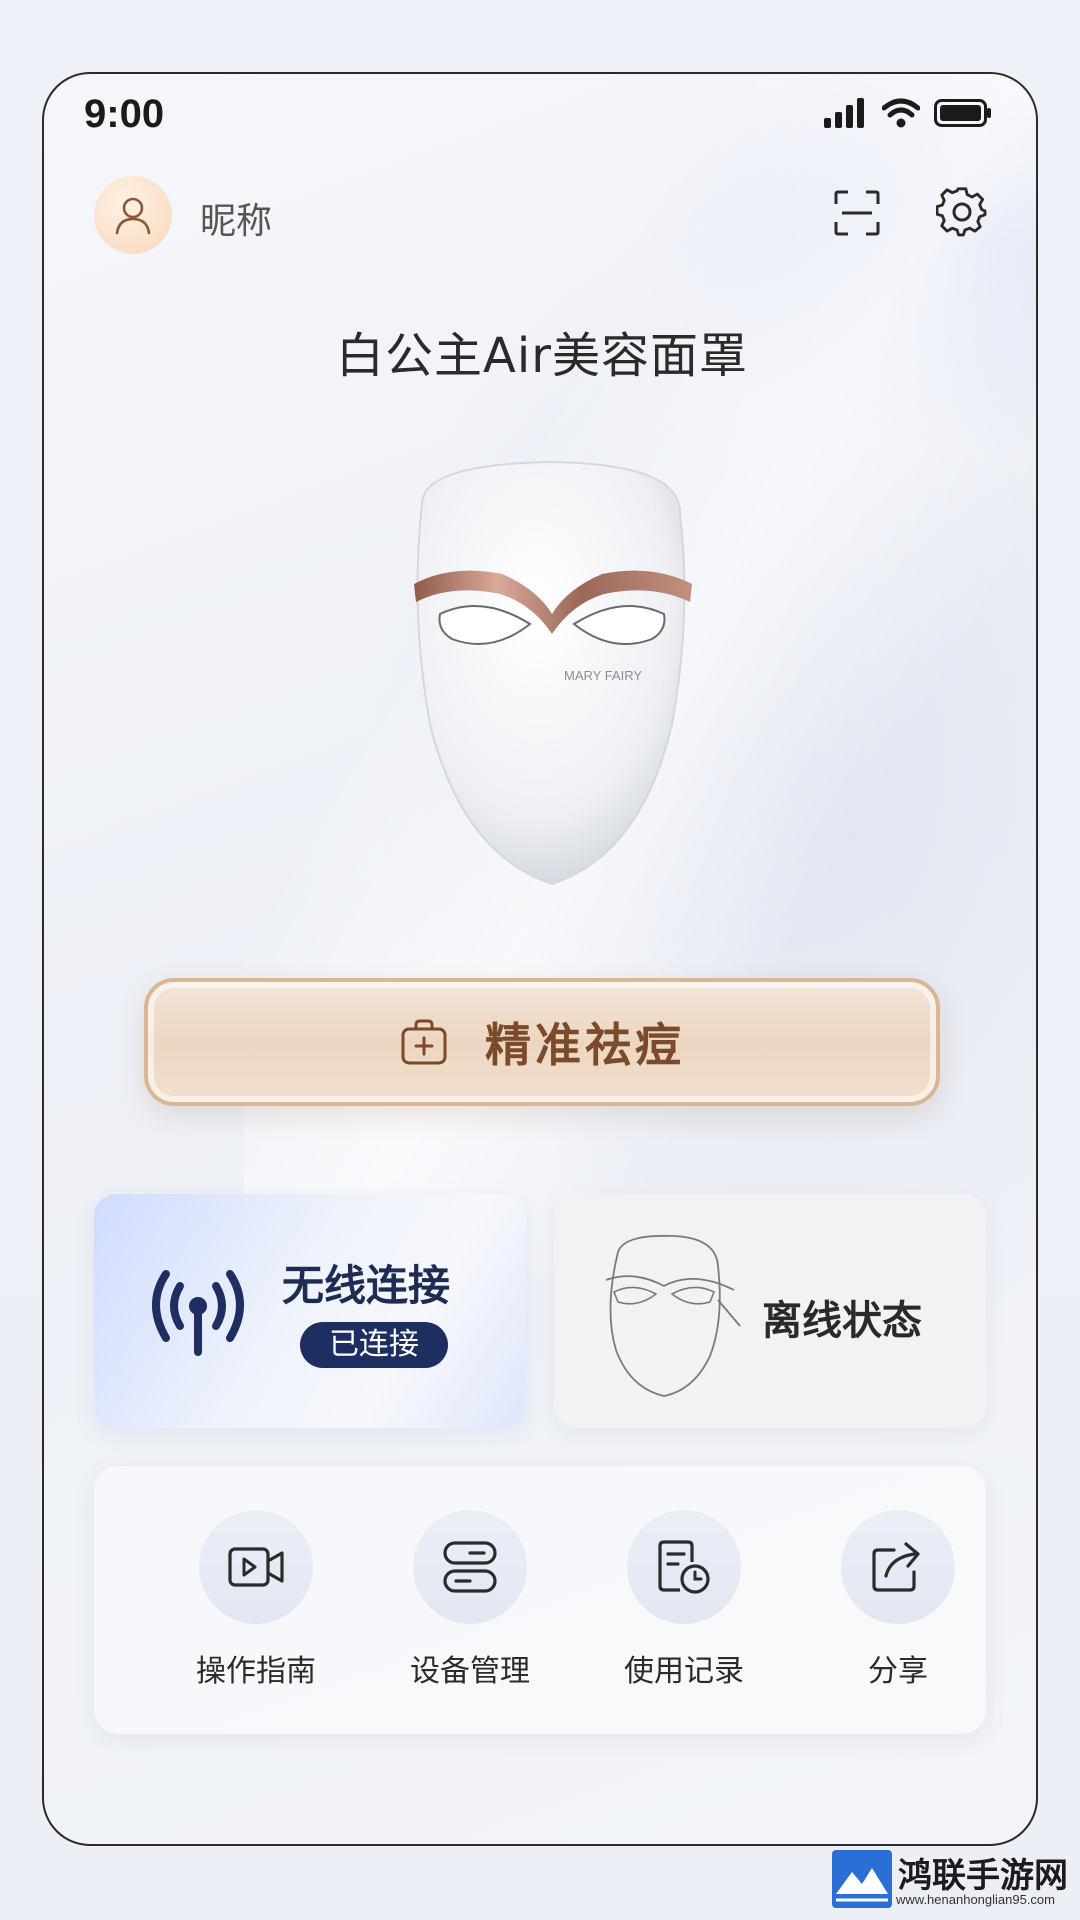 The height and width of the screenshot is (1920, 1080). Describe the element at coordinates (236, 218) in the screenshot. I see `nickname: 昵称` at that location.